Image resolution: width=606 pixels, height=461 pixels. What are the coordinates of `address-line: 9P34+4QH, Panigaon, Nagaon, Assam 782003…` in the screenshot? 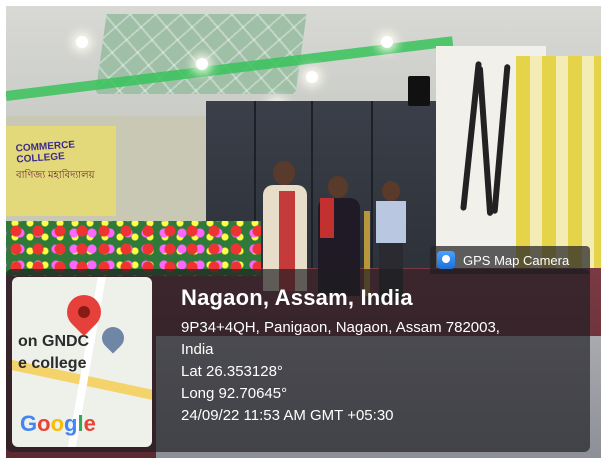 It's located at (340, 327).